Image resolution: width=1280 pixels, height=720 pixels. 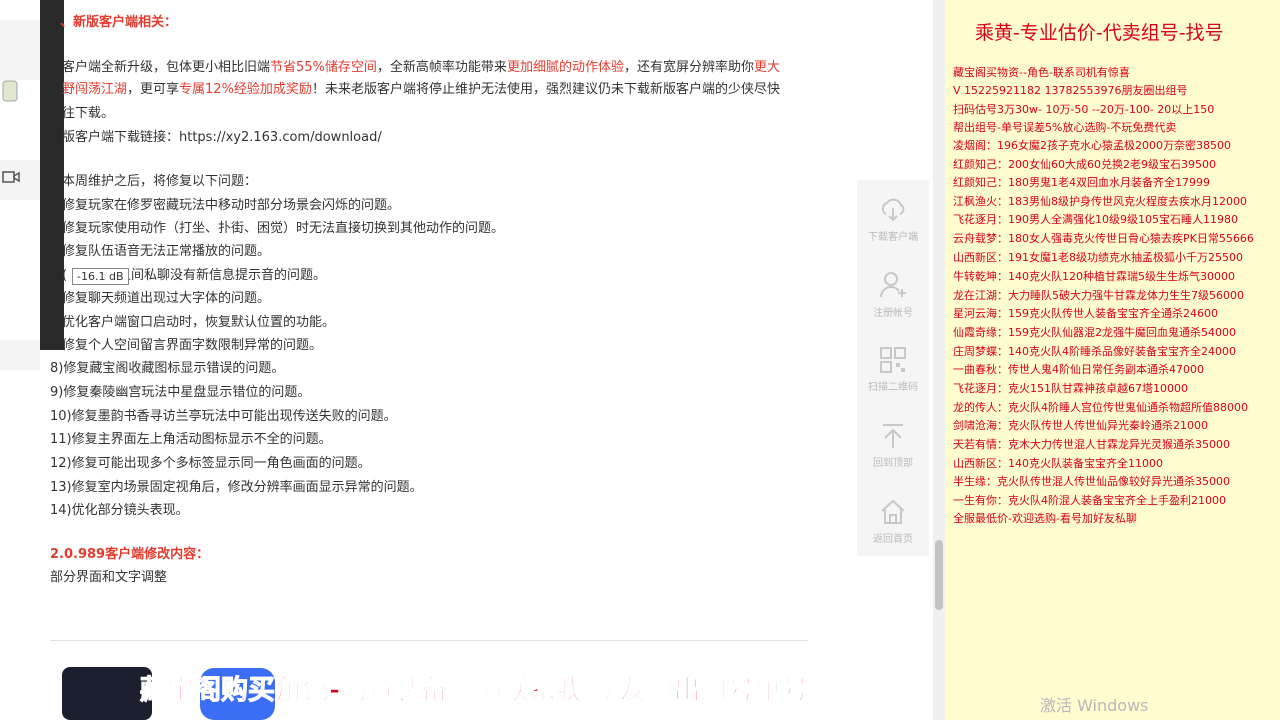 I want to click on panel-line: 凌烟阁：196女魔2孩子克水心猿孟极2000万奈密38500, so click(x=1092, y=145).